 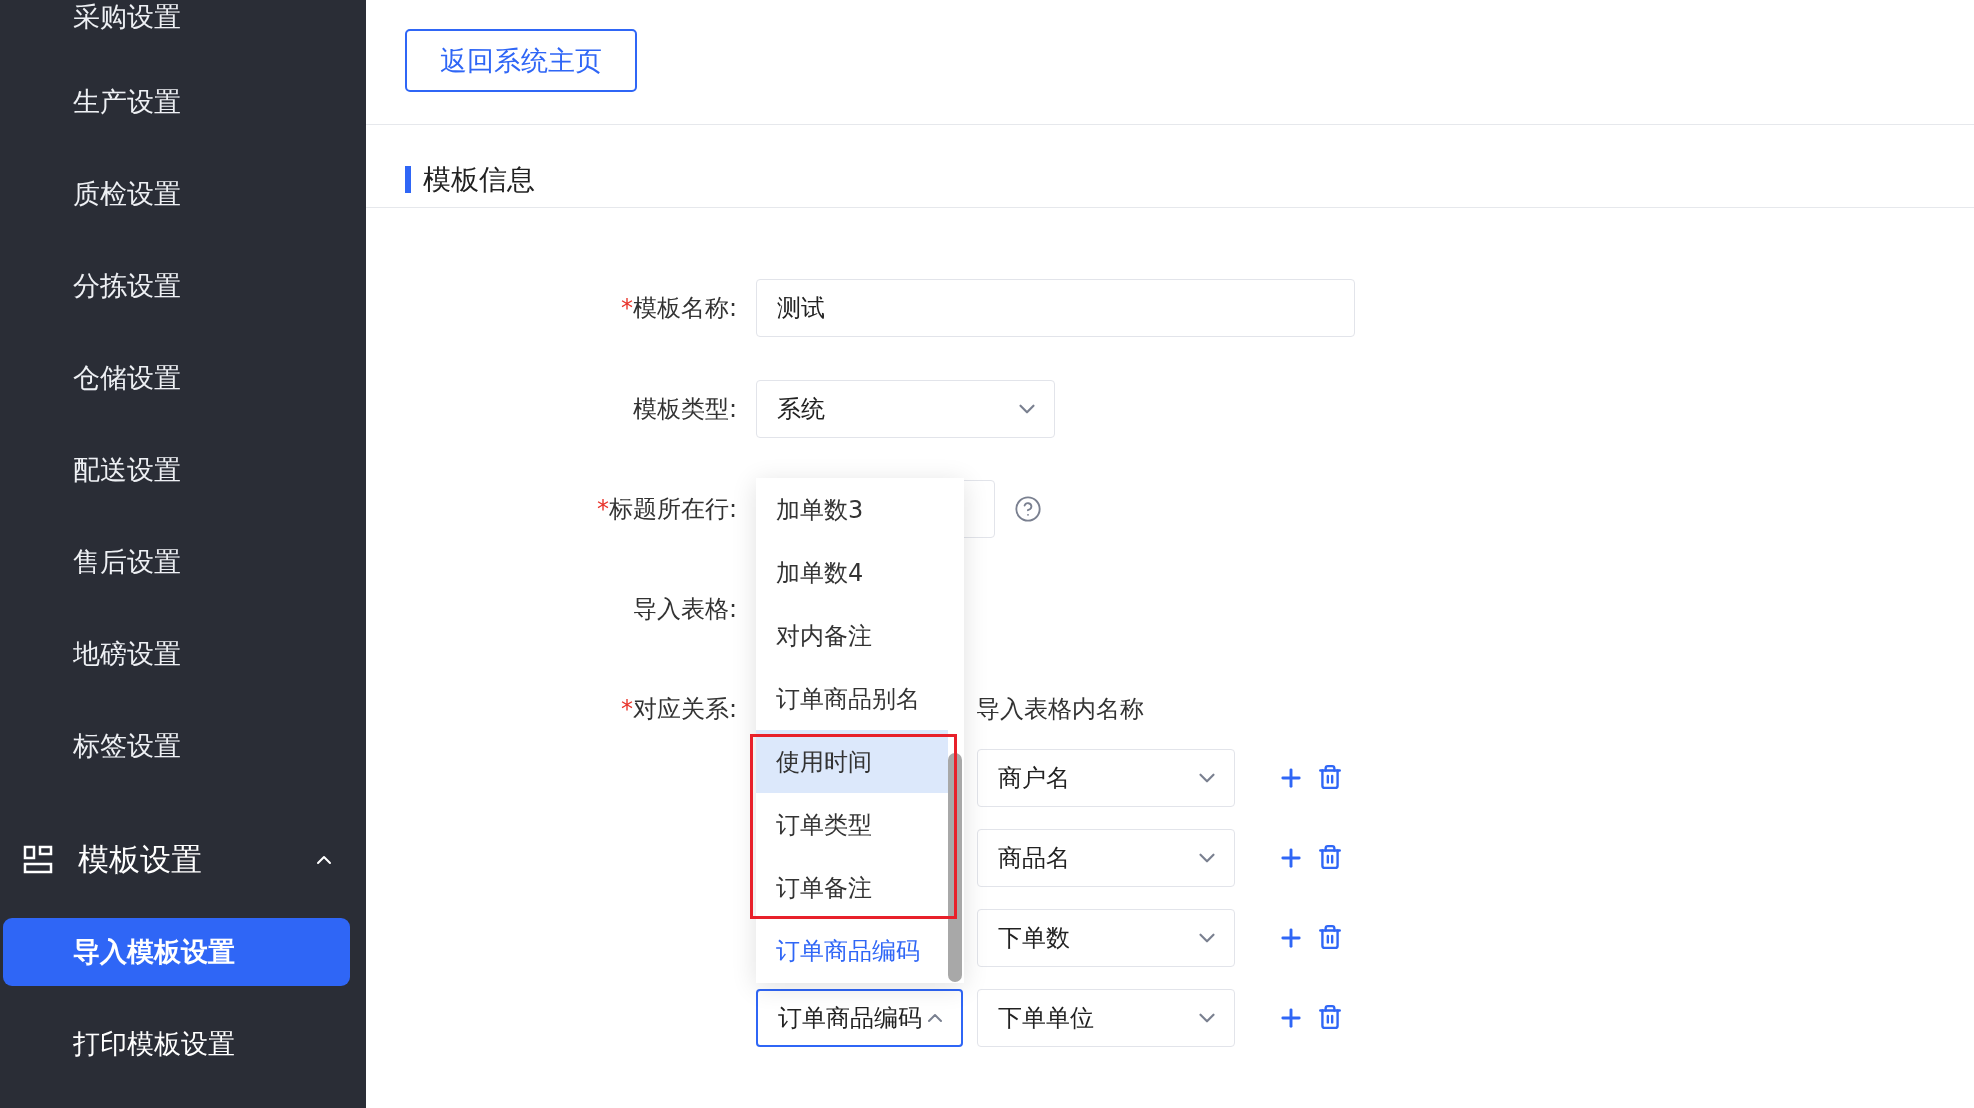 What do you see at coordinates (38, 860) in the screenshot?
I see `layout-icon` at bounding box center [38, 860].